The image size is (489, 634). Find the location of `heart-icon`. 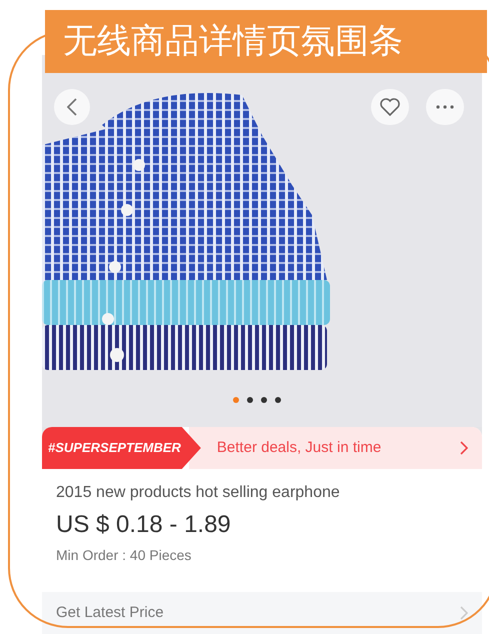

heart-icon is located at coordinates (390, 107).